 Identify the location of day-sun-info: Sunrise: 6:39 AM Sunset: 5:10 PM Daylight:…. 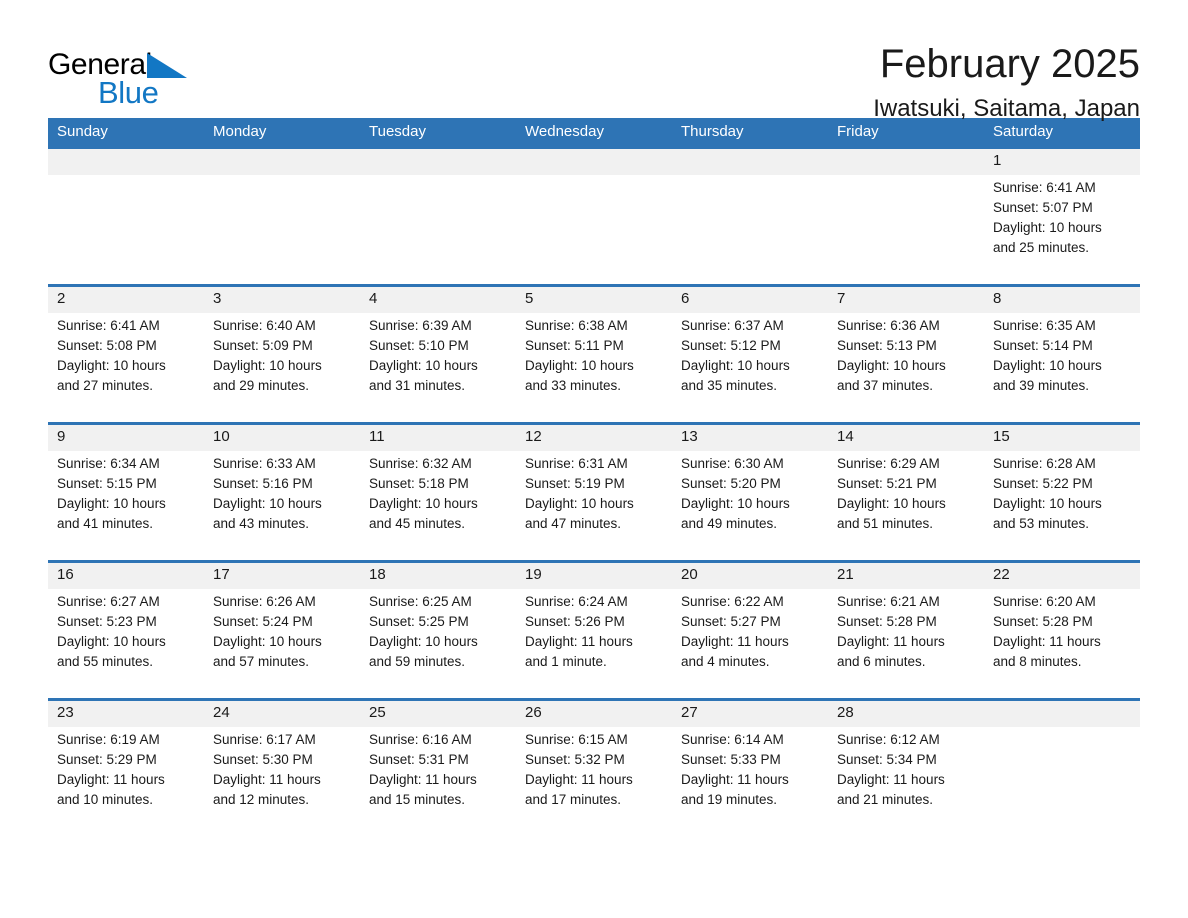
(438, 356).